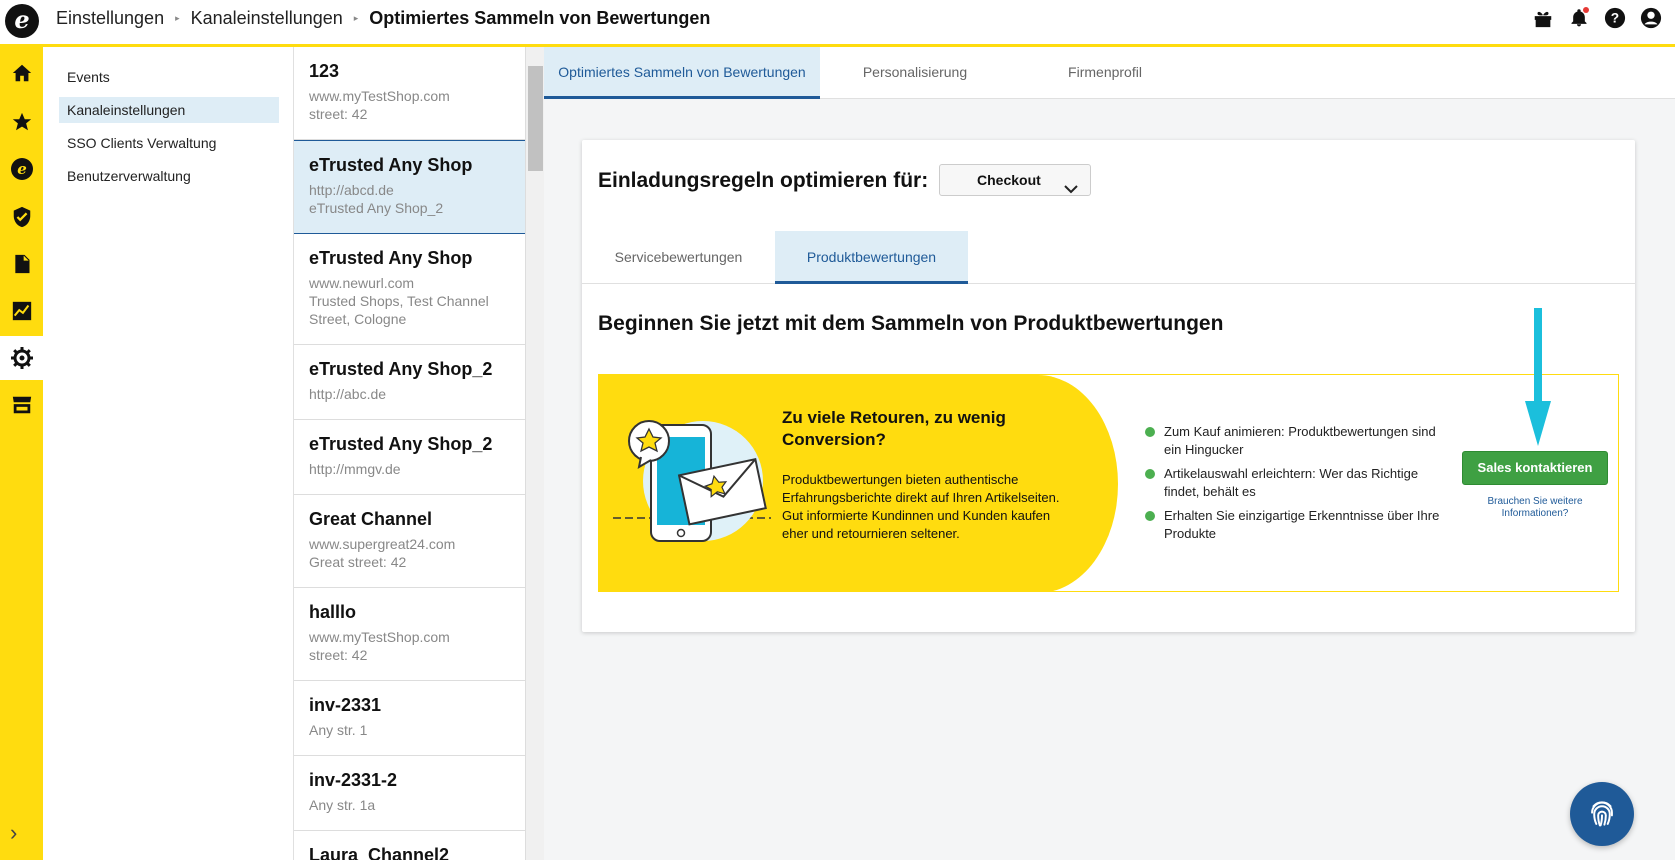 The image size is (1675, 860). What do you see at coordinates (355, 469) in the screenshot?
I see `channel-detail: http://mmgv.de` at bounding box center [355, 469].